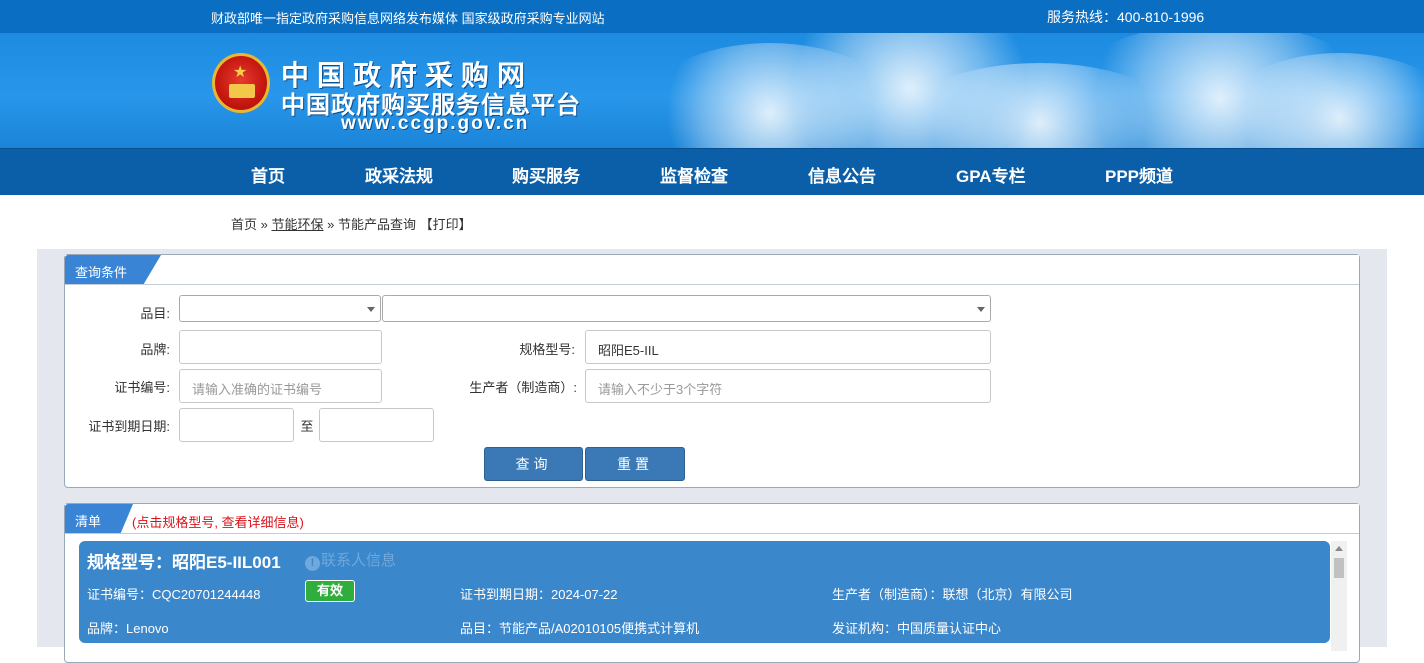 Image resolution: width=1424 pixels, height=663 pixels. What do you see at coordinates (533, 464) in the screenshot?
I see `search-button: 查询` at bounding box center [533, 464].